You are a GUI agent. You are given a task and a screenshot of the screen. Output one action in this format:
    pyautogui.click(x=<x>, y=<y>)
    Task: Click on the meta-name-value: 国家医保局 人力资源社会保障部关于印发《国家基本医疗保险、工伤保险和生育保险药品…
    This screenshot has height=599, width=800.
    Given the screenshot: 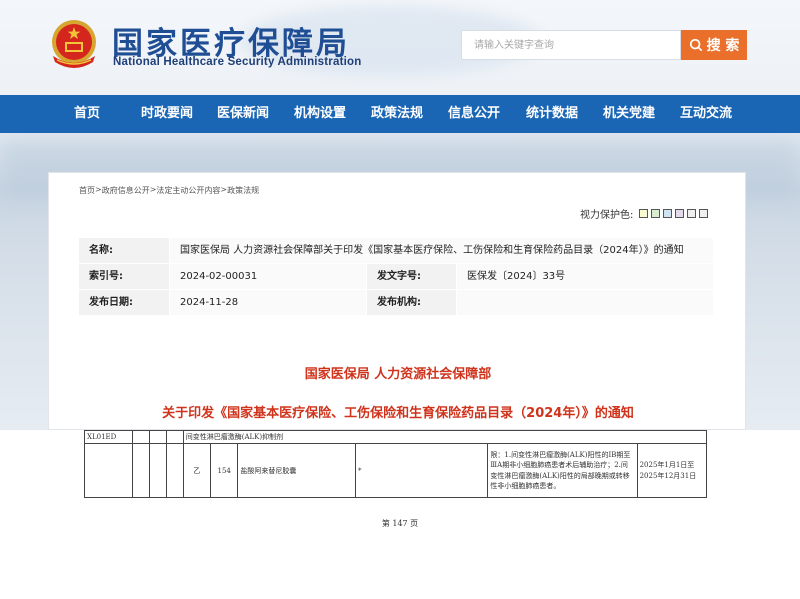 What is the action you would take?
    pyautogui.click(x=441, y=250)
    